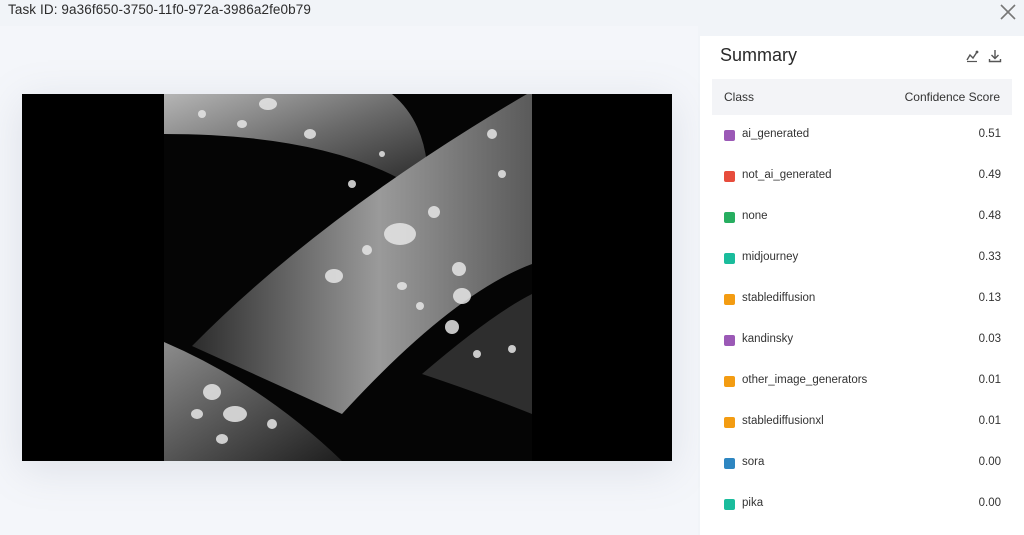 The width and height of the screenshot is (1024, 535). I want to click on confidence-score: 0.33, so click(989, 257).